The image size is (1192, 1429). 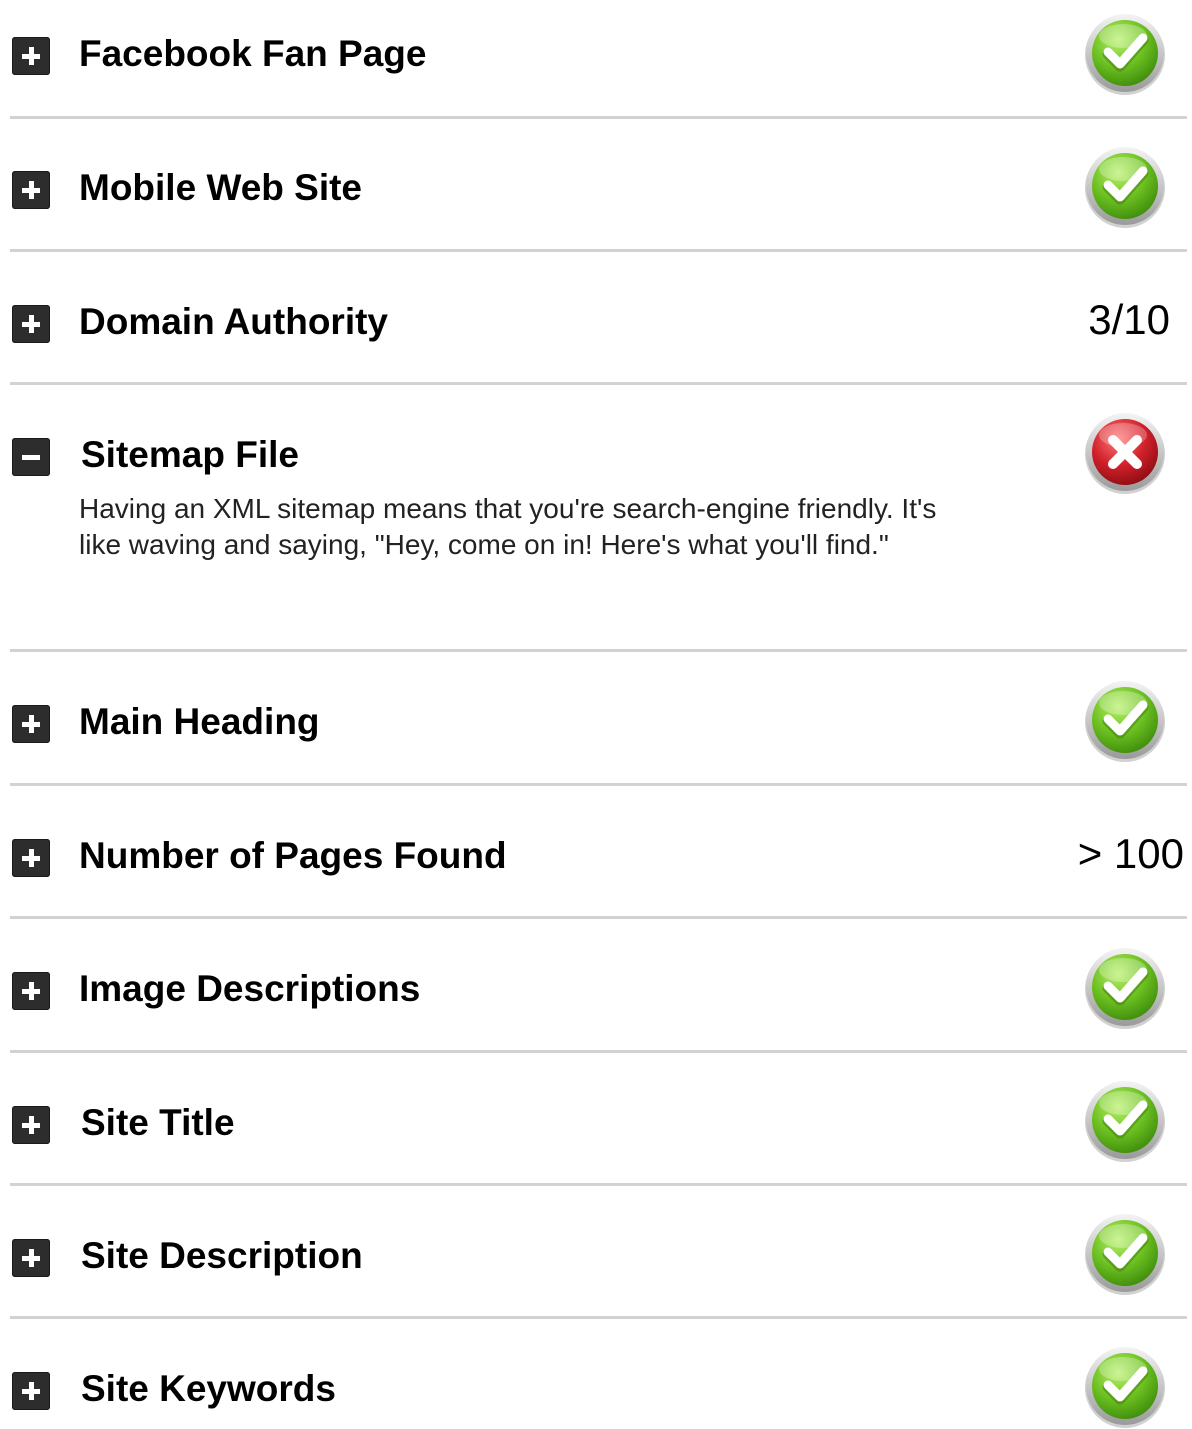 What do you see at coordinates (596, 853) in the screenshot?
I see `list-item: Number of Pages Found > 100` at bounding box center [596, 853].